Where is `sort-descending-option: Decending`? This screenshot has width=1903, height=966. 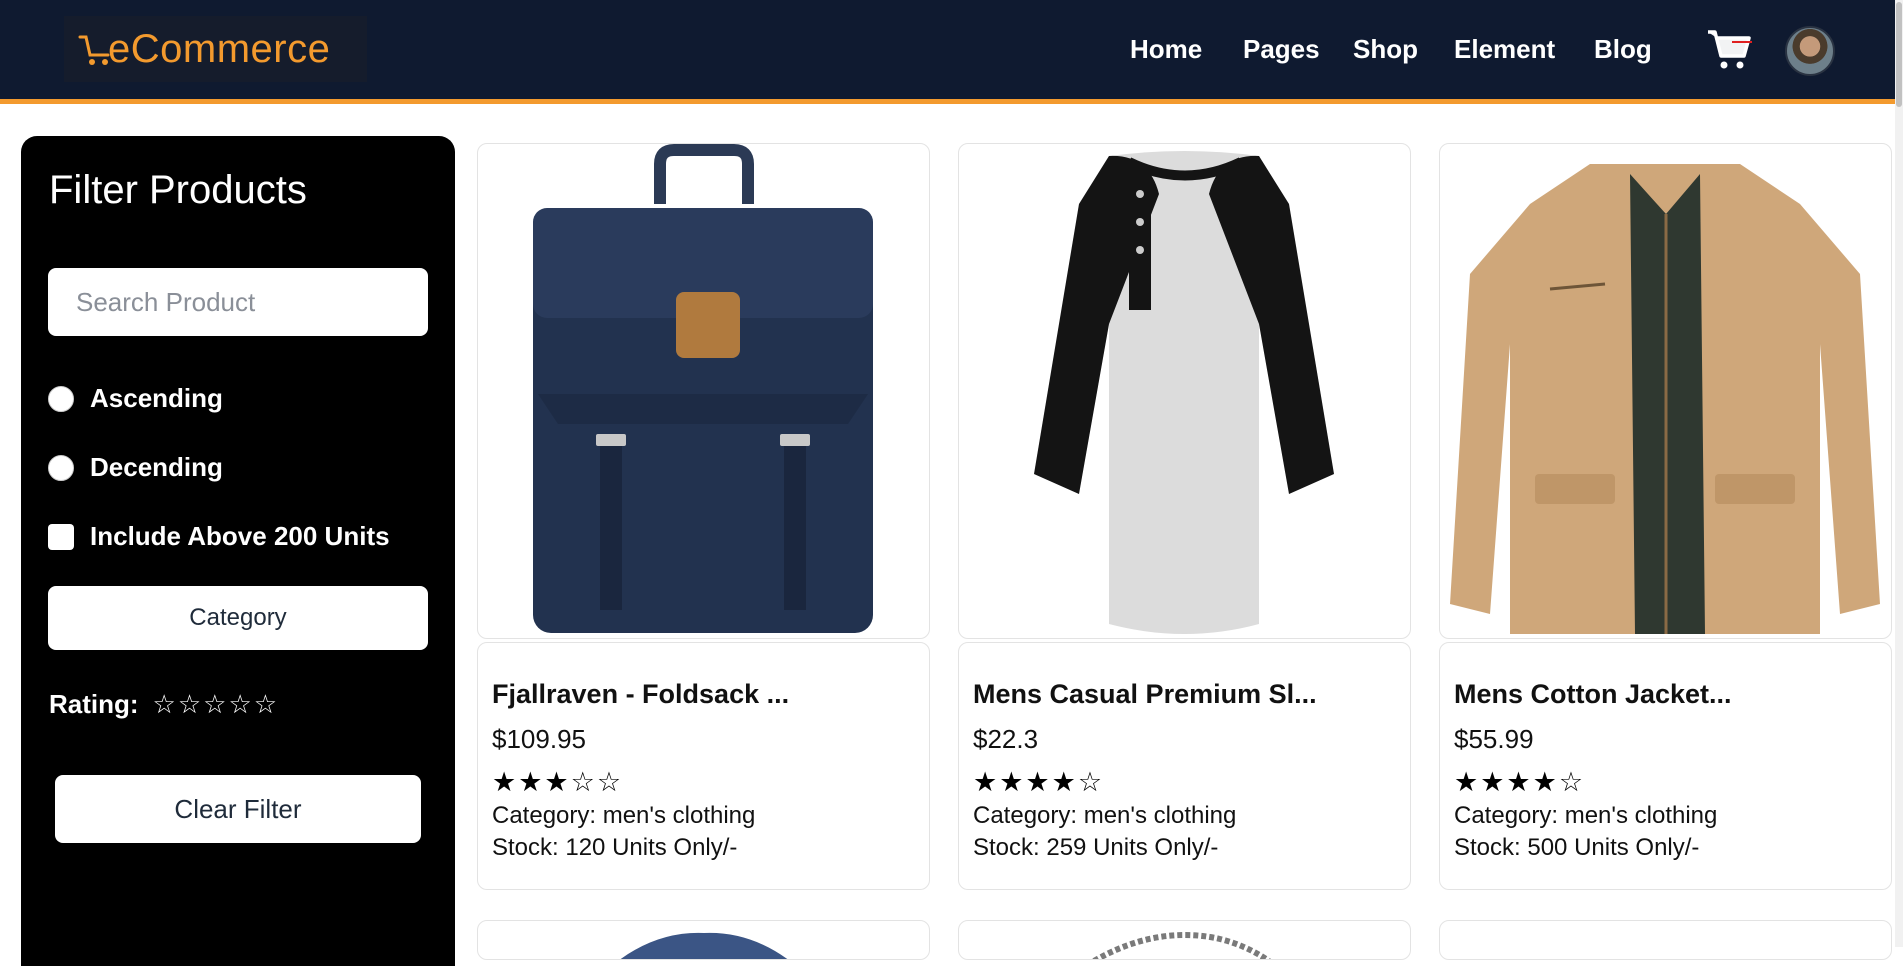
sort-descending-option: Decending is located at coordinates (135, 467).